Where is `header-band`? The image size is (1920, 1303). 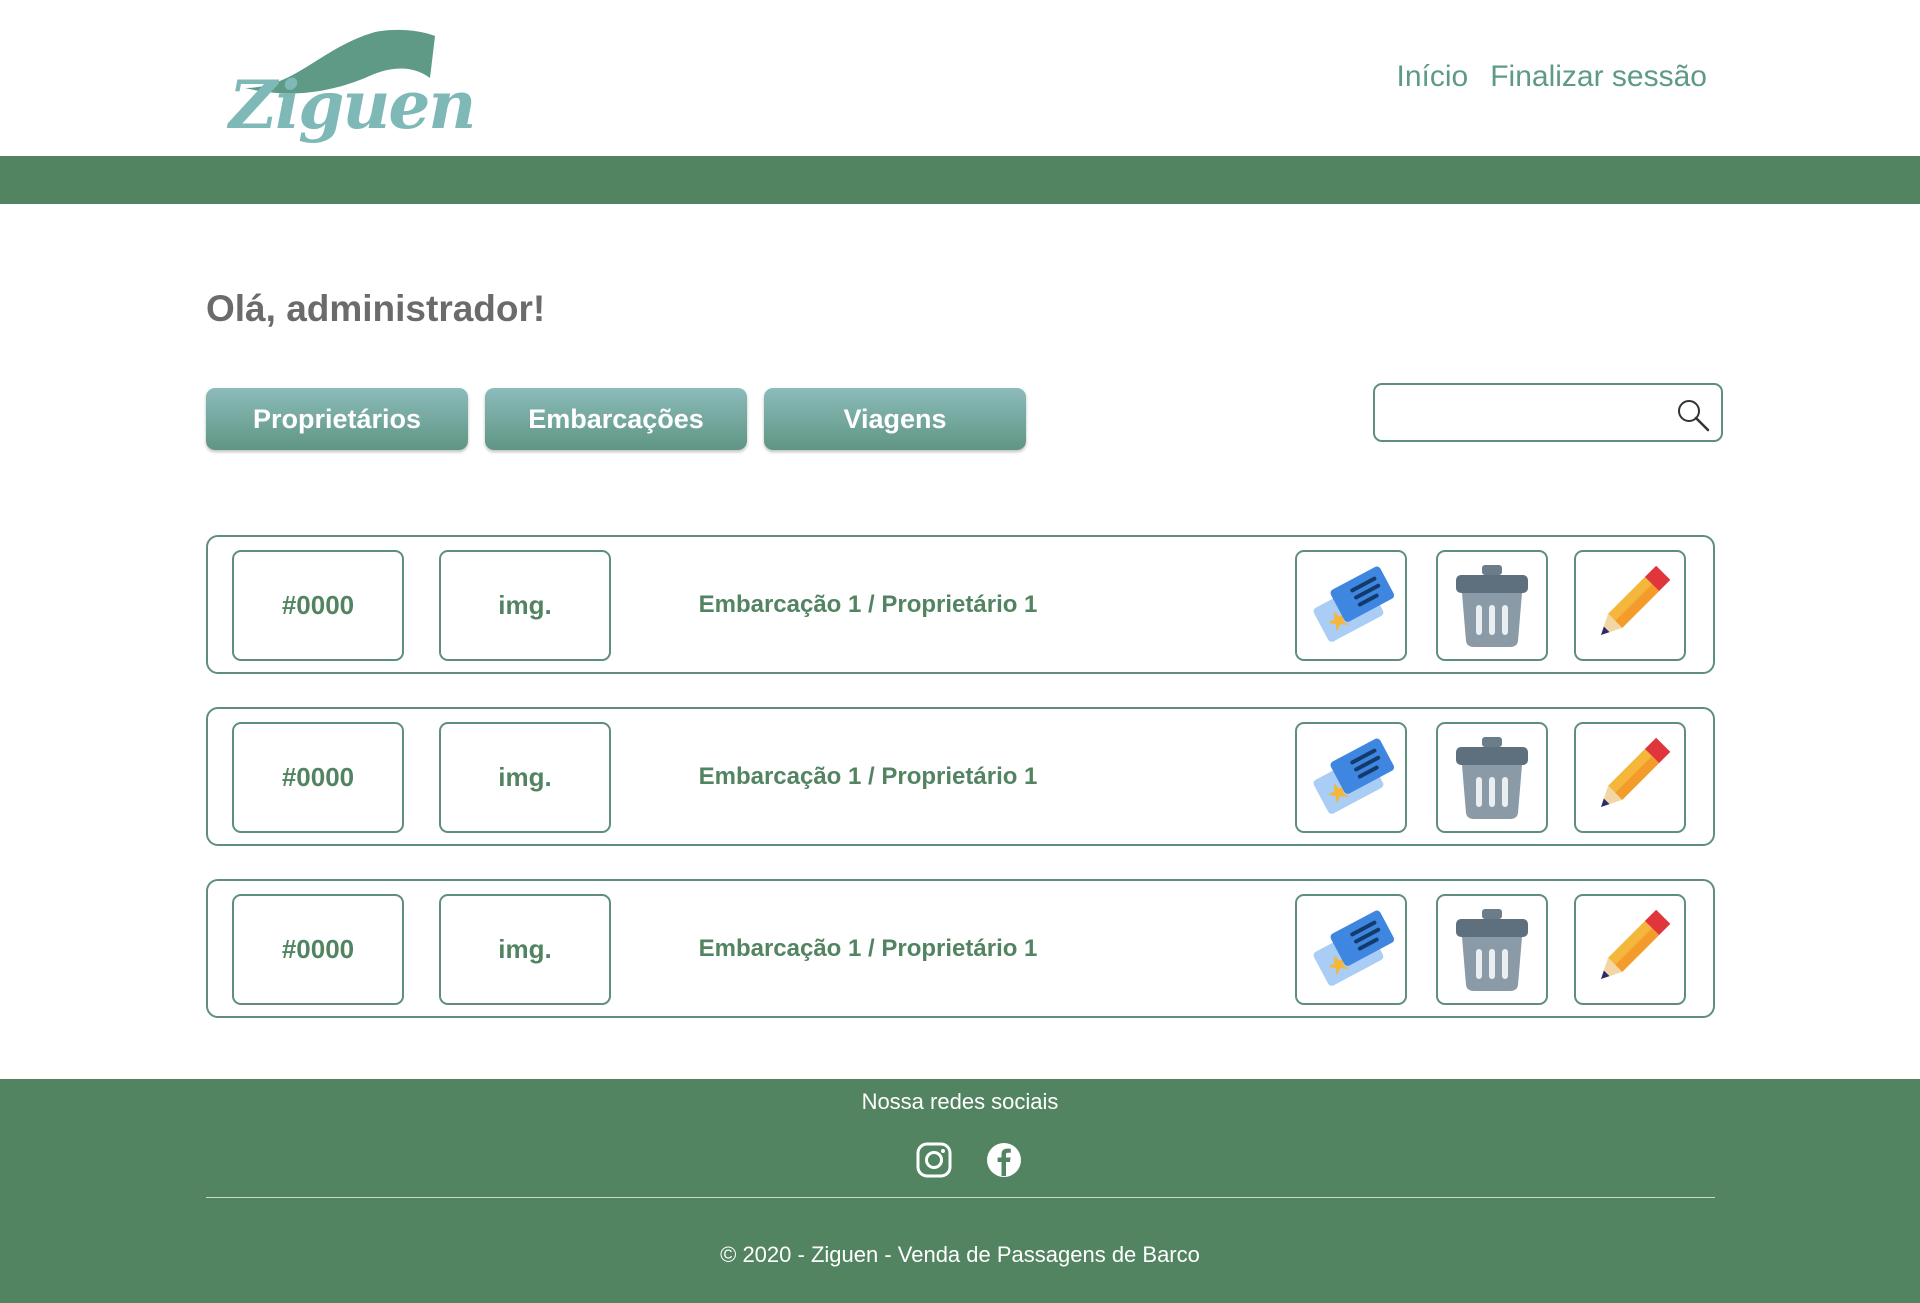
header-band is located at coordinates (960, 180).